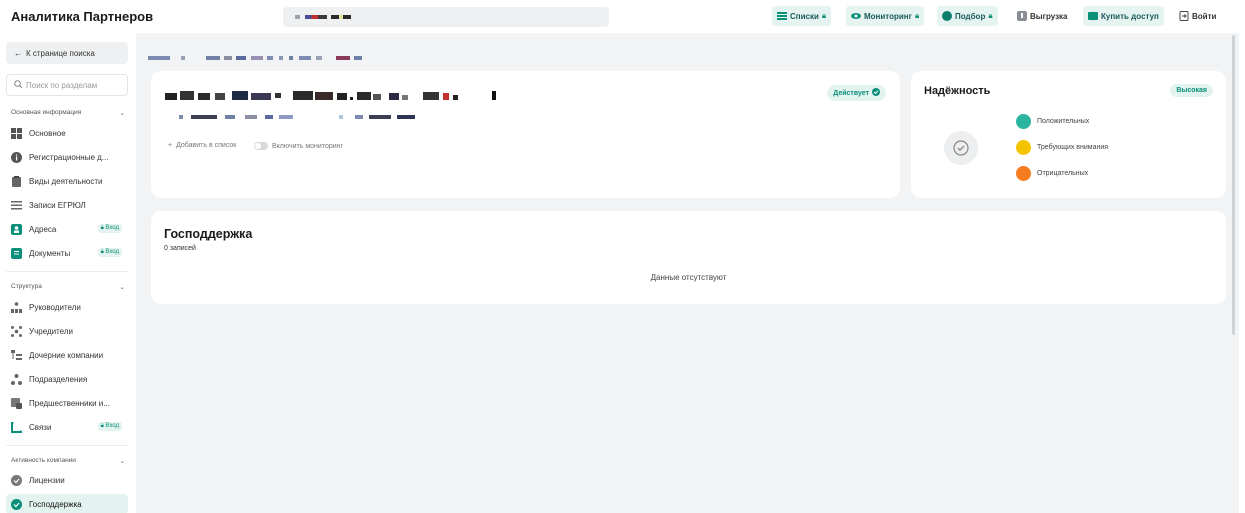  What do you see at coordinates (16, 133) in the screenshot?
I see `grid-icon` at bounding box center [16, 133].